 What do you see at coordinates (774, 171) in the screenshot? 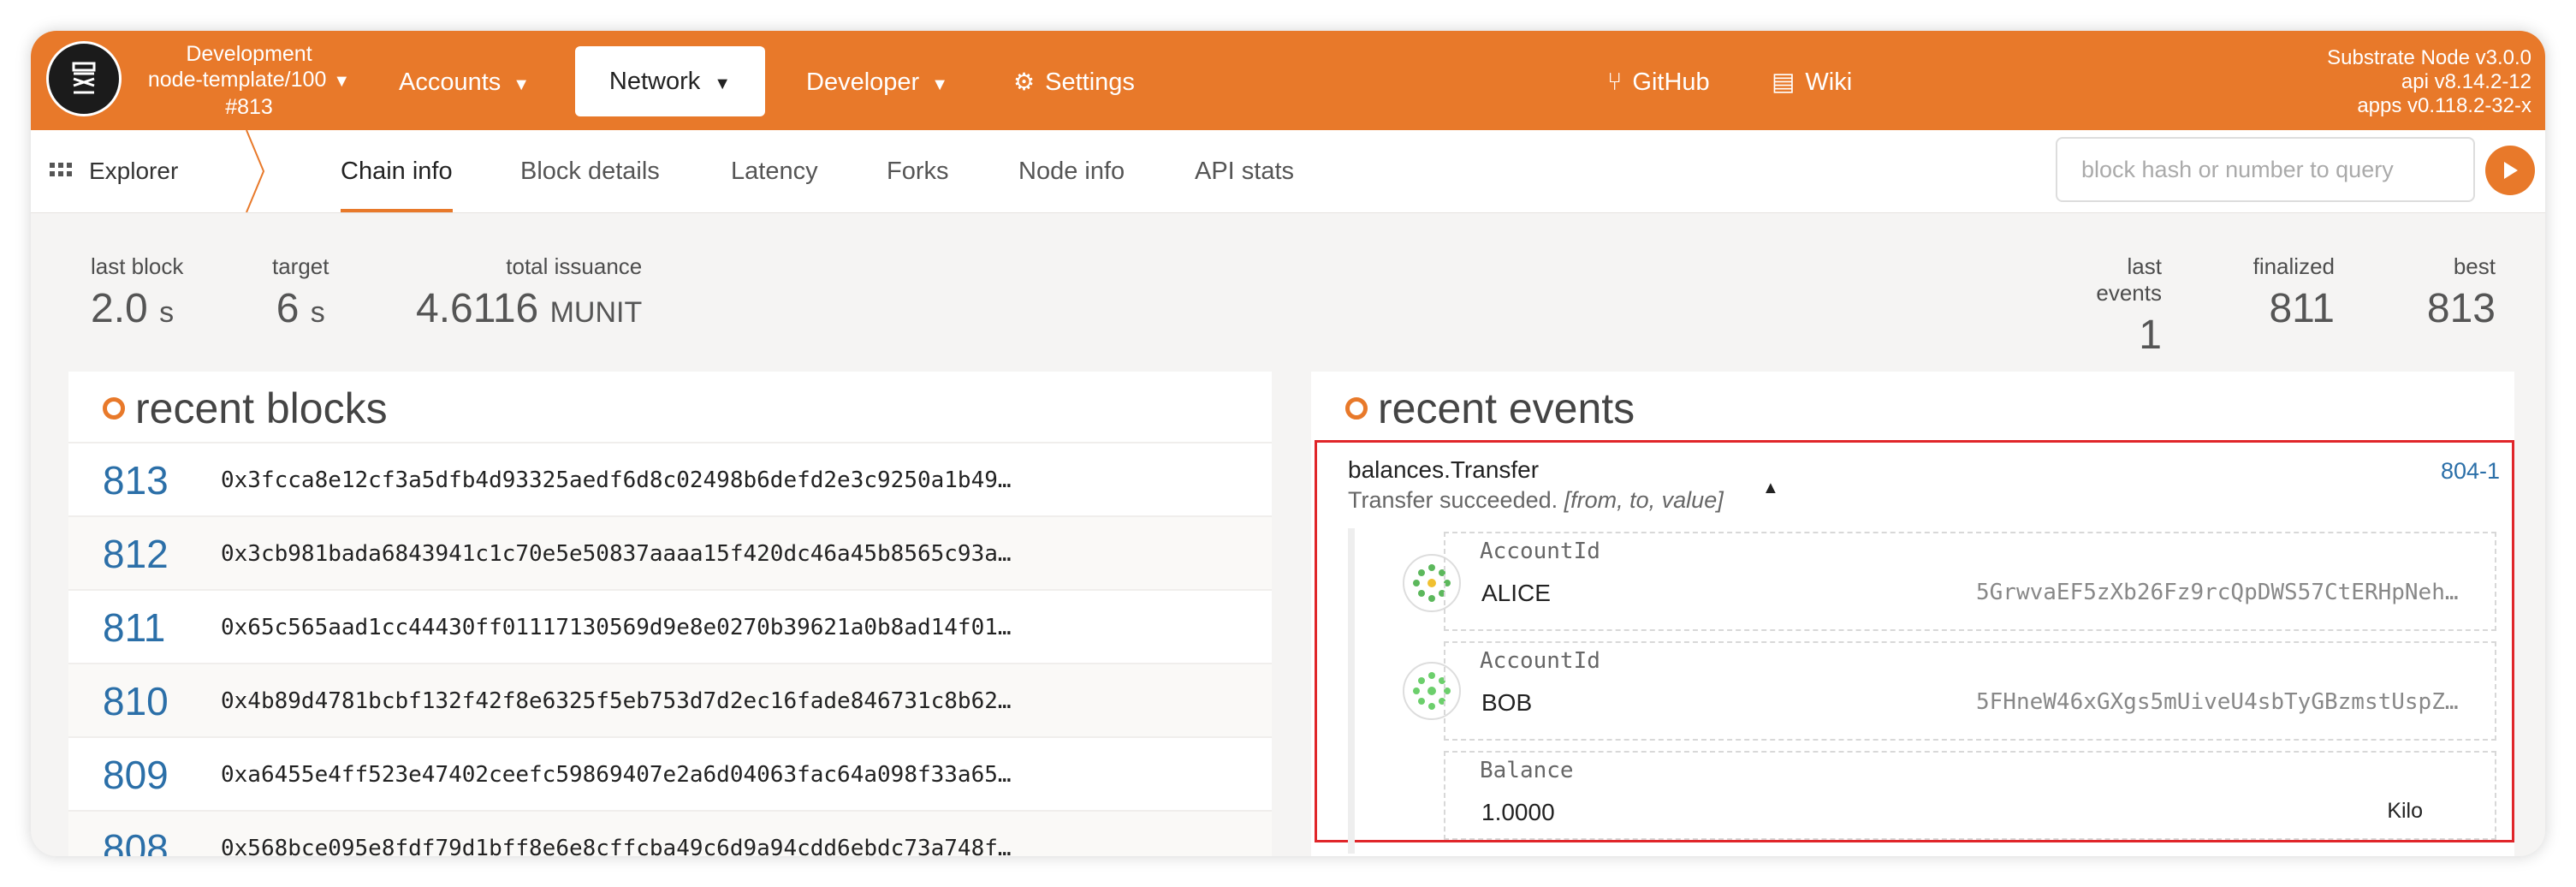
I see `tab-latency: Latency` at bounding box center [774, 171].